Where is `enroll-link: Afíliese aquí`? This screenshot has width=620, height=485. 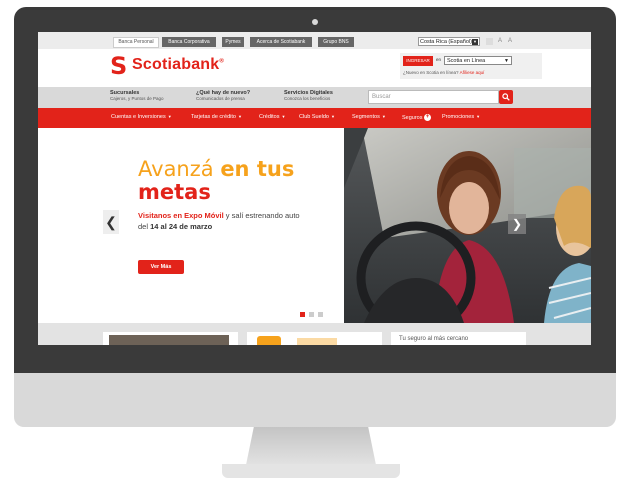 enroll-link: Afíliese aquí is located at coordinates (472, 72).